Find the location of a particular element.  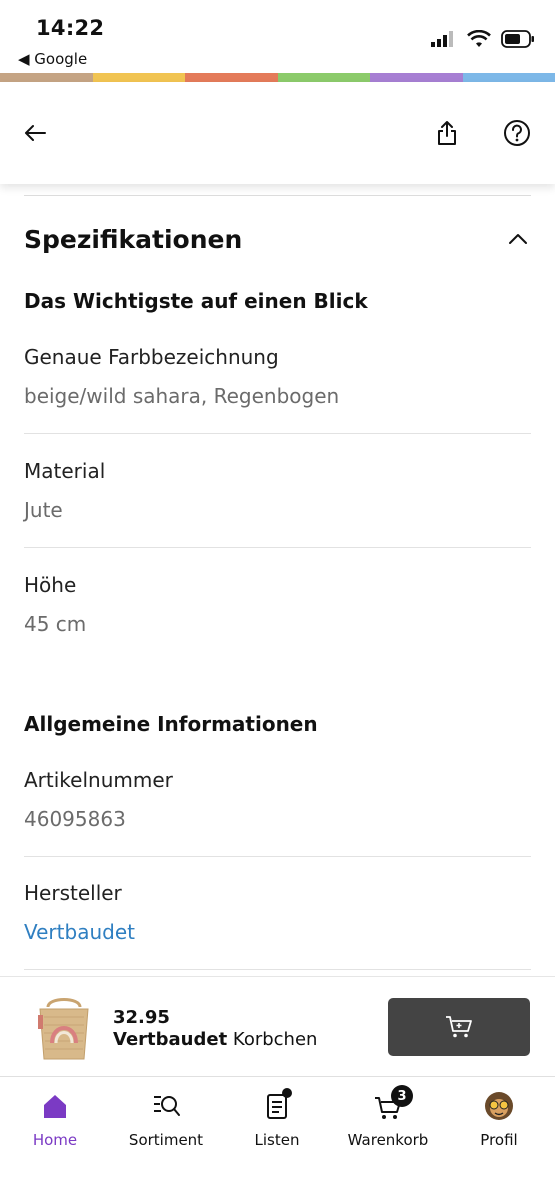

help-circle-icon is located at coordinates (517, 133).